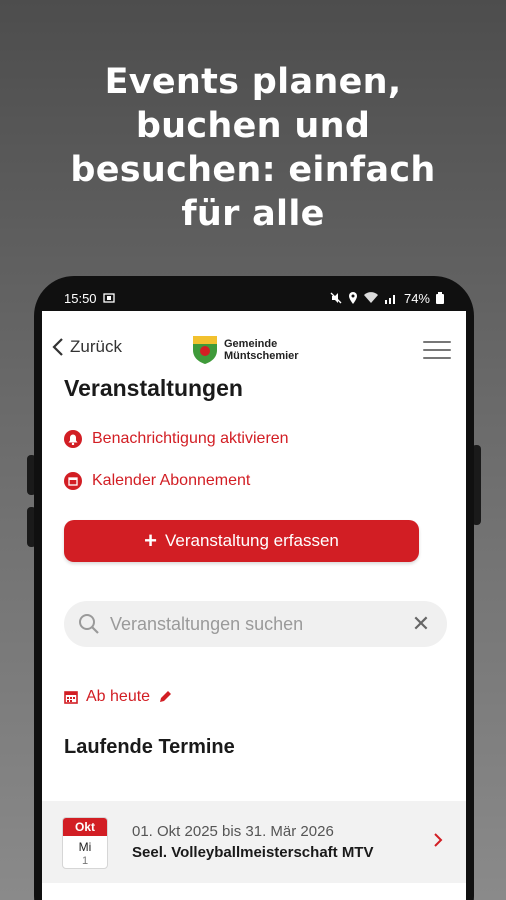 The height and width of the screenshot is (900, 506). I want to click on chevron-left-icon, so click(57, 347).